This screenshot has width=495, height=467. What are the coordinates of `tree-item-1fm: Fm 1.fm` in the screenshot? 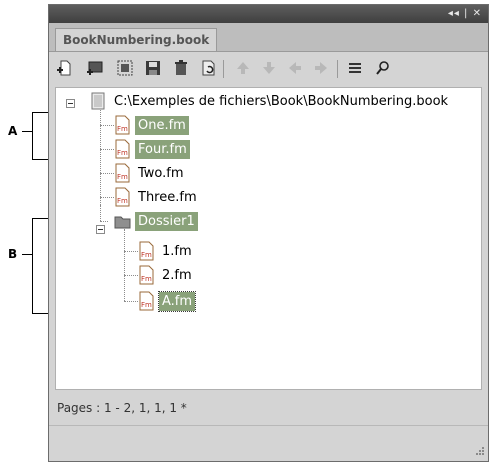 It's located at (166, 251).